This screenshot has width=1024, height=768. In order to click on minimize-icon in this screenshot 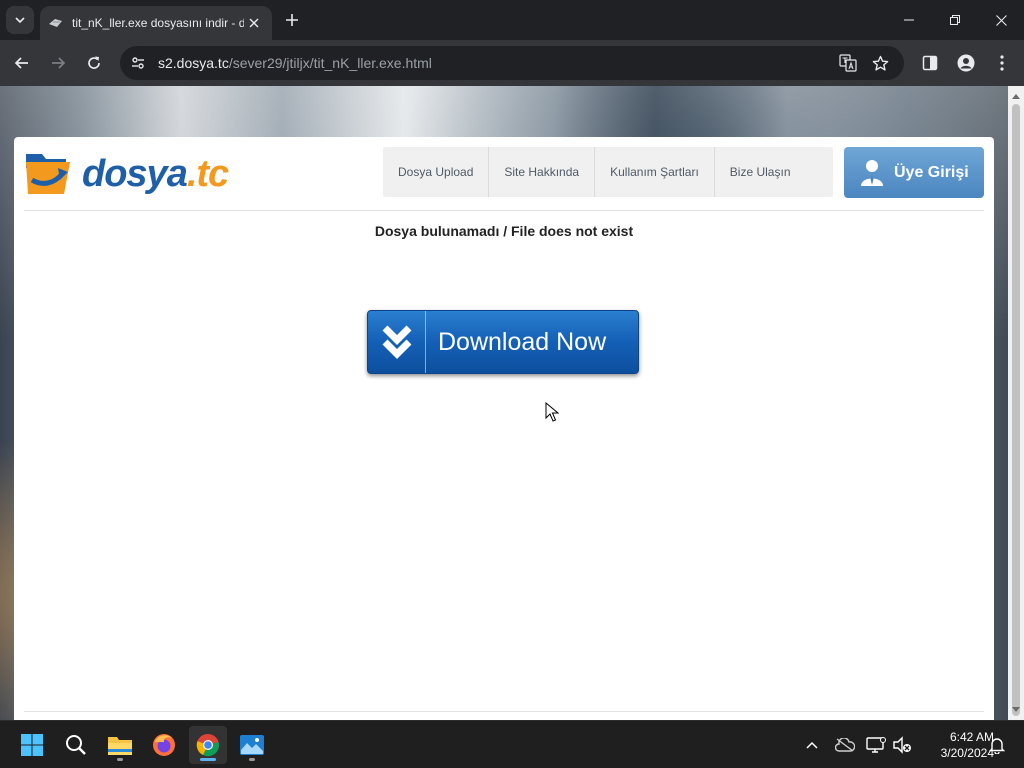, I will do `click(909, 20)`.